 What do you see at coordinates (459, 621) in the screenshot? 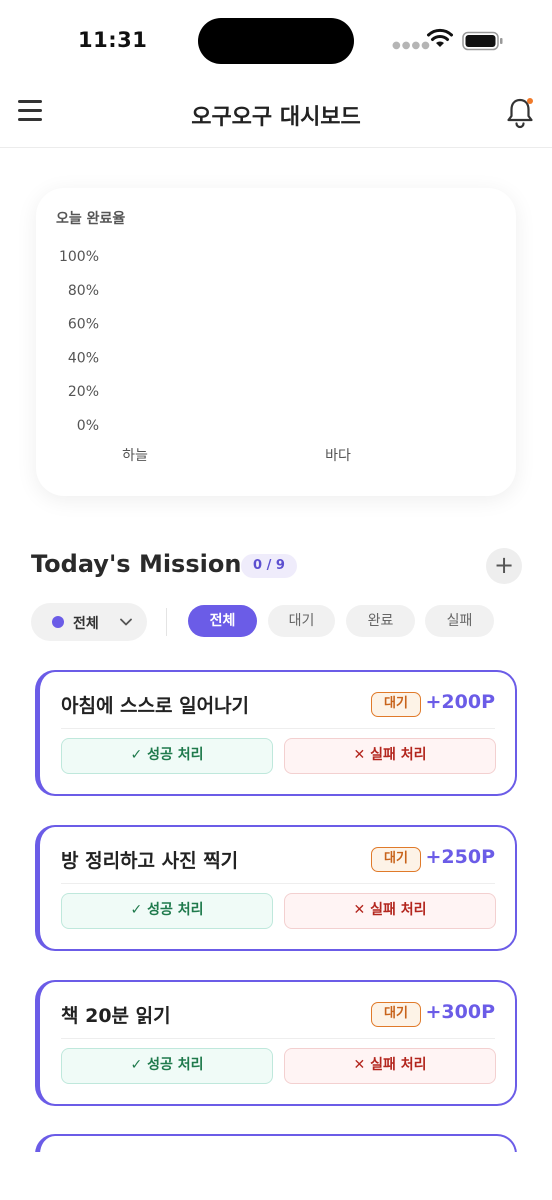
I see `status-filter-failed: 실패` at bounding box center [459, 621].